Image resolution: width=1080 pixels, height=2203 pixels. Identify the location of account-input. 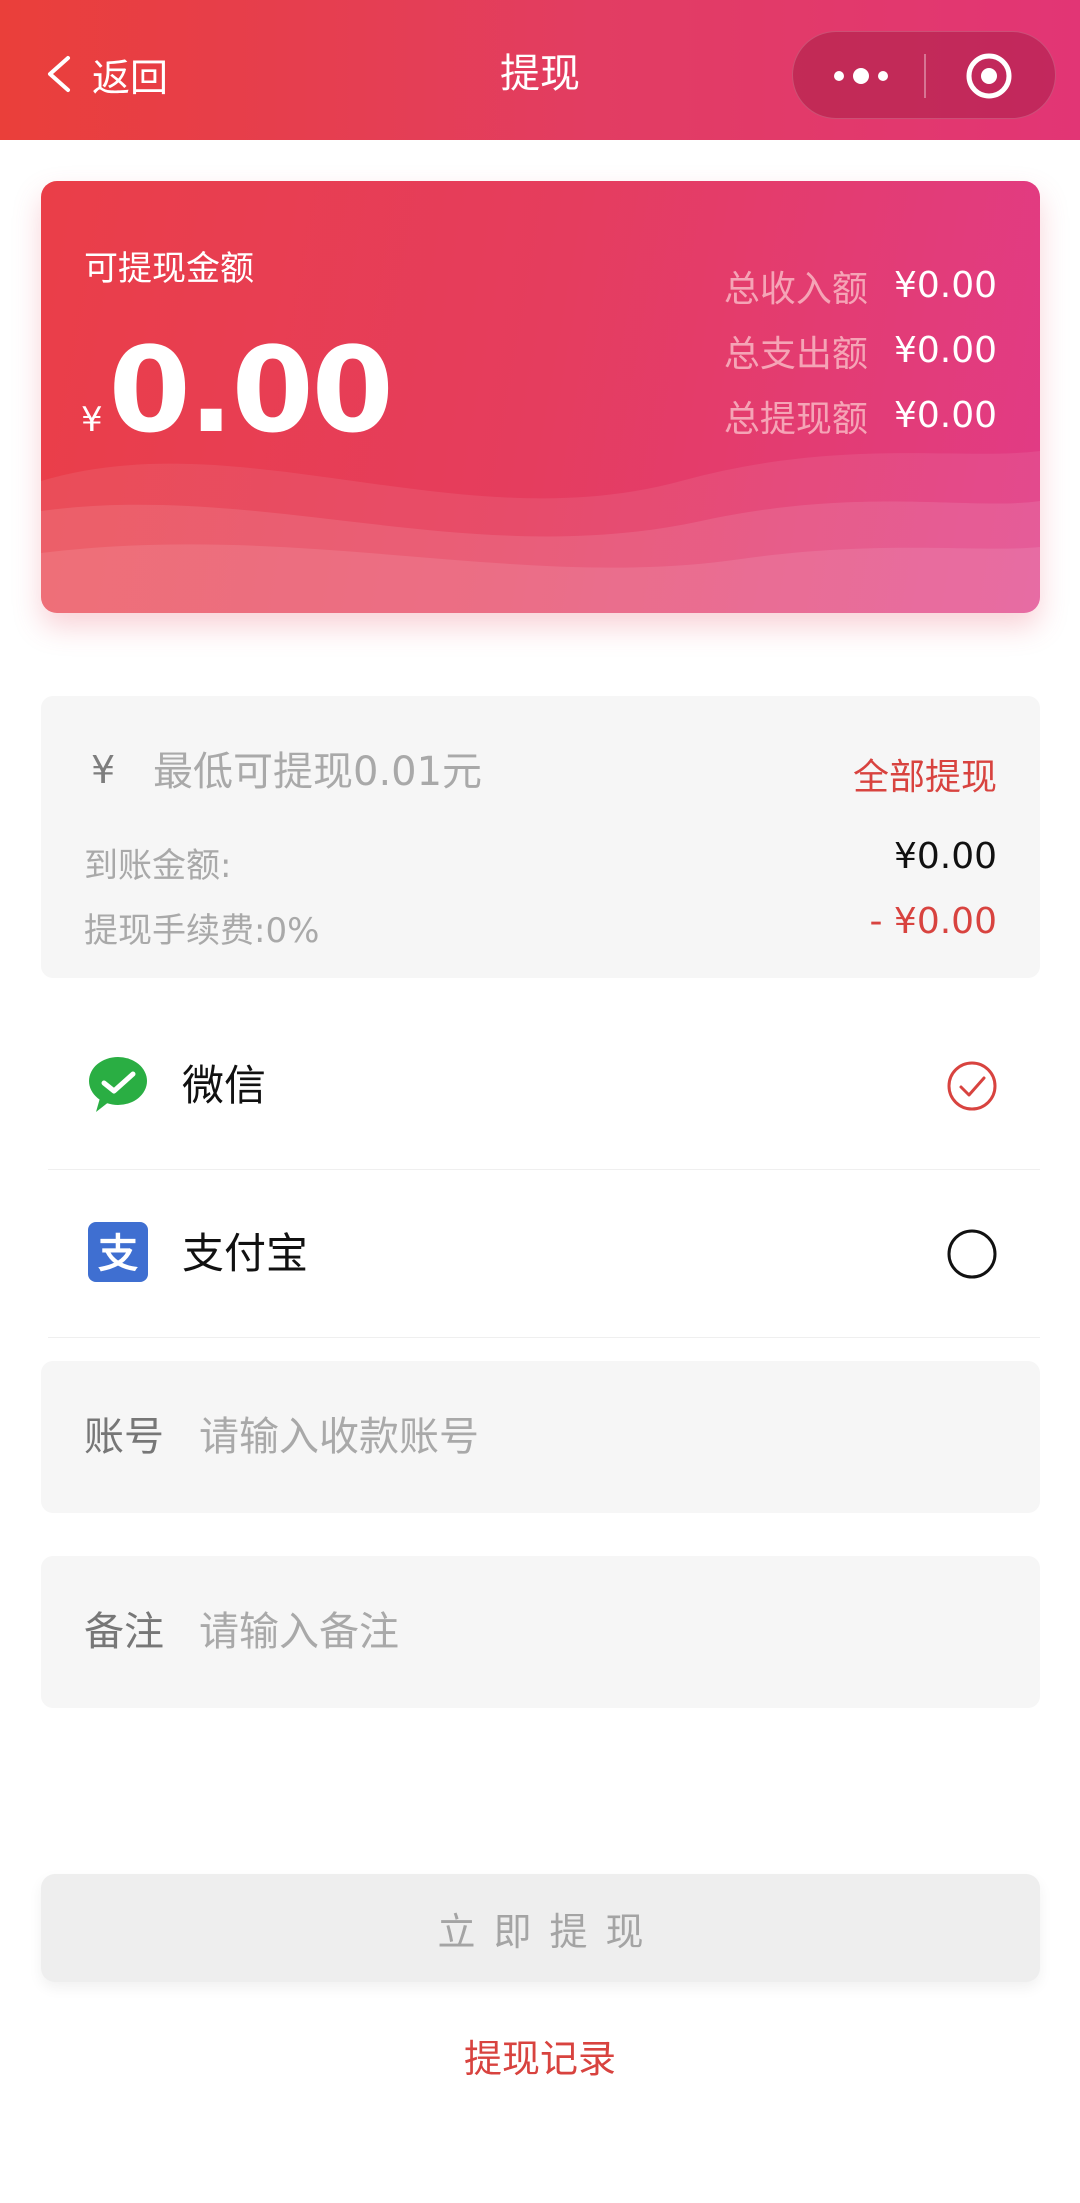
(599, 1437).